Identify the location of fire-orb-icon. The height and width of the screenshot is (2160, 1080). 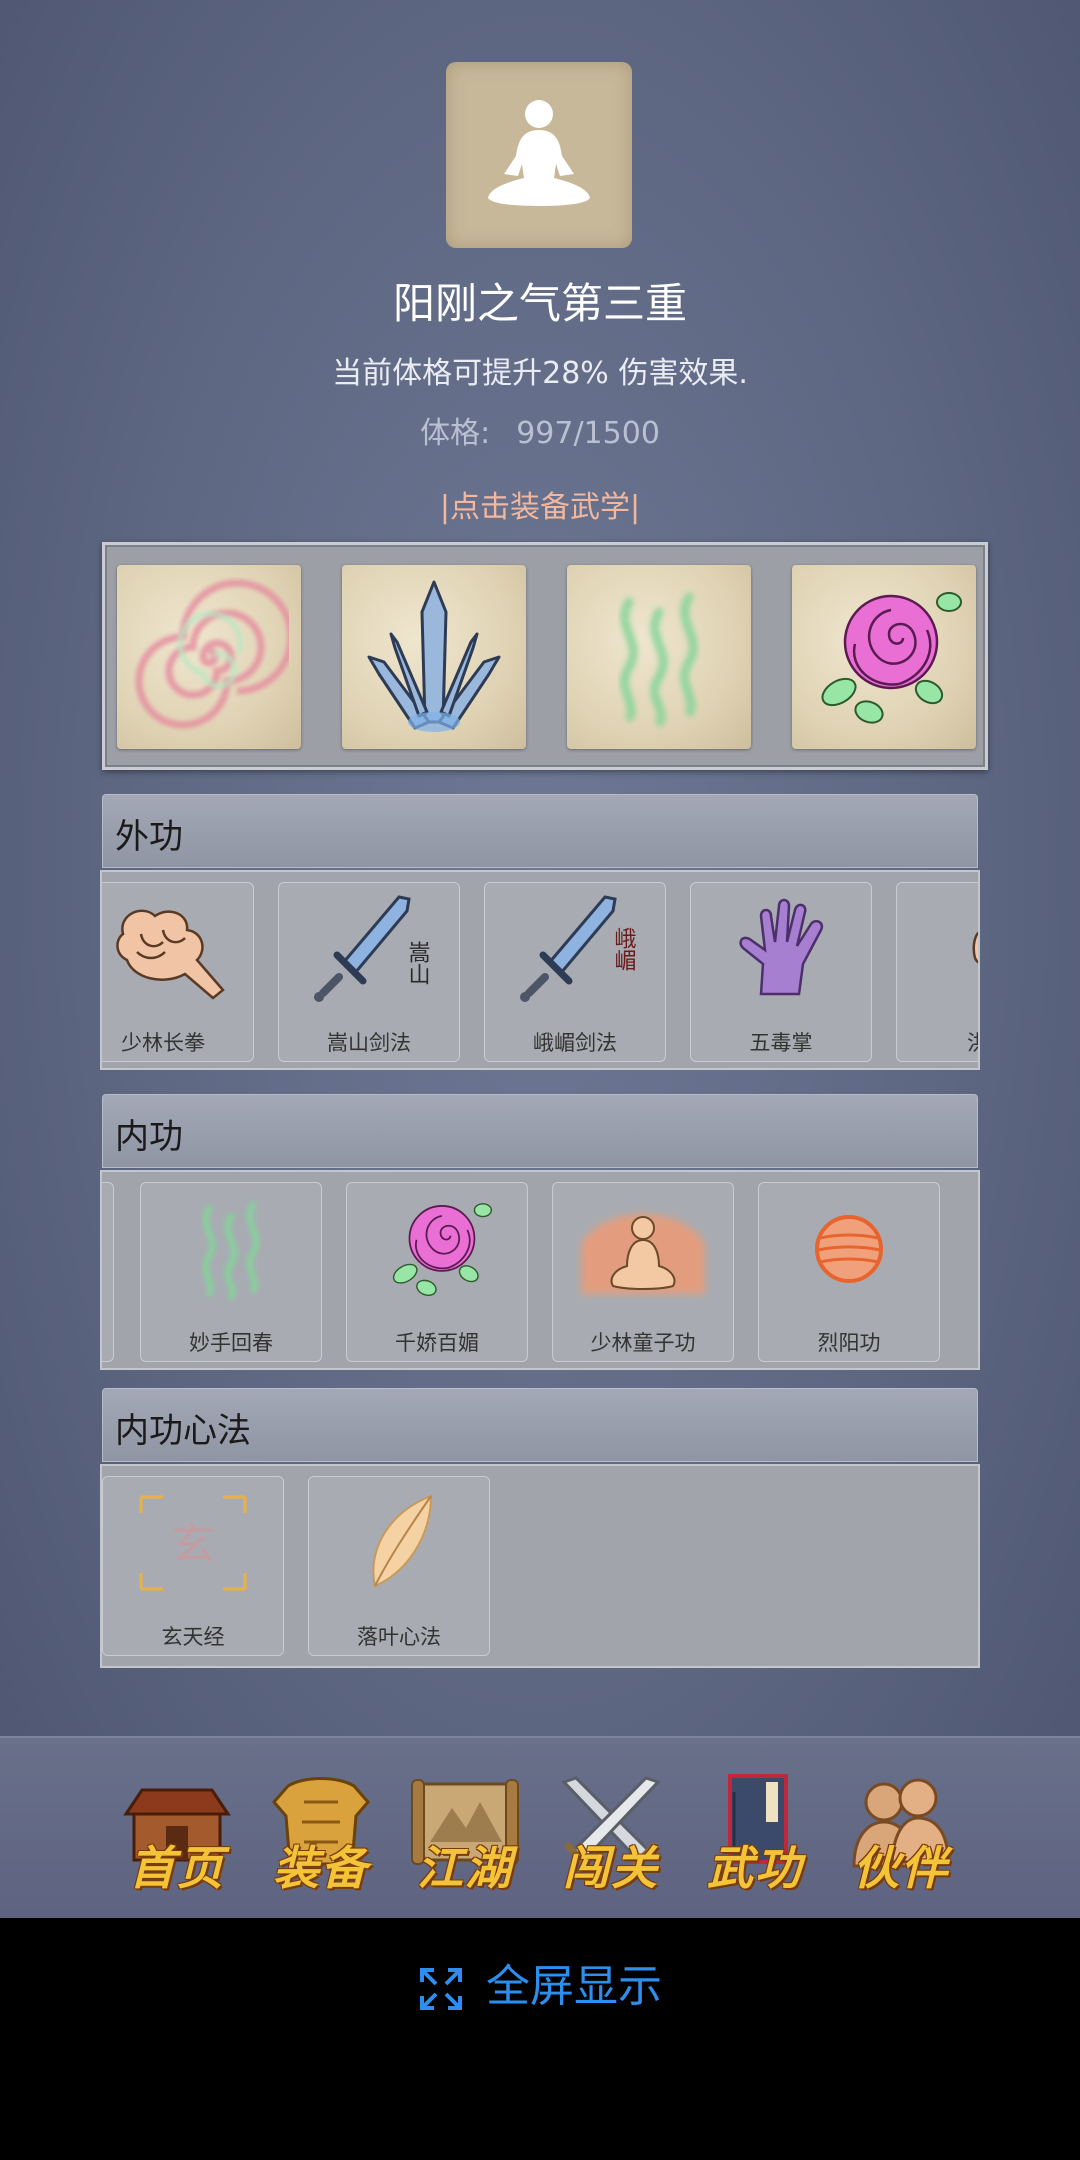
(849, 1249).